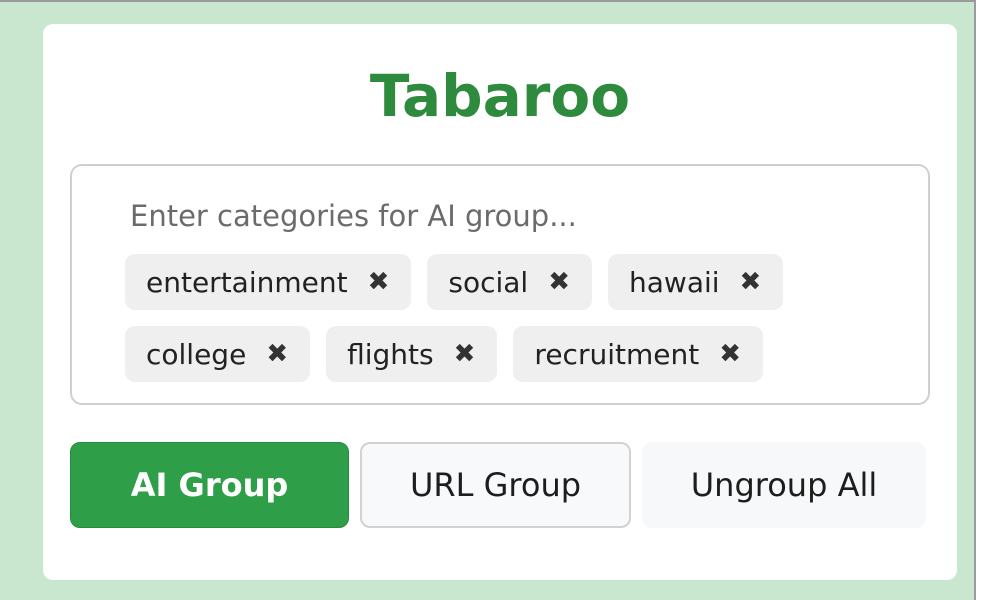 This screenshot has width=1000, height=600. I want to click on tag-chip: entertainment ✖, so click(268, 282).